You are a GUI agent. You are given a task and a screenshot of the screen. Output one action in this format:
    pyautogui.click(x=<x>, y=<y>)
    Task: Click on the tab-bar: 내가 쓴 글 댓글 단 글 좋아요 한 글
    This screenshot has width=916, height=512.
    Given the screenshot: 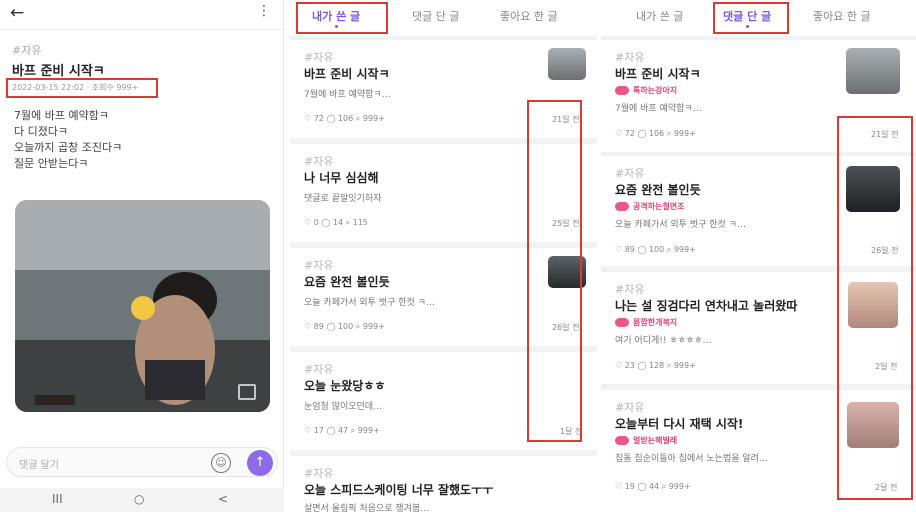 What is the action you would take?
    pyautogui.click(x=443, y=18)
    